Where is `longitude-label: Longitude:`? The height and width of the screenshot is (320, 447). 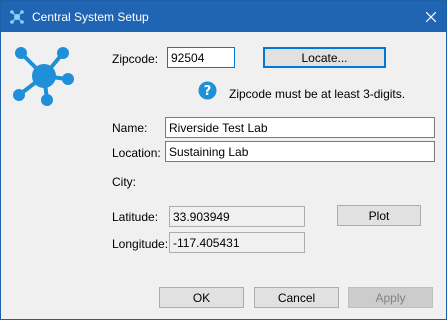
longitude-label: Longitude: is located at coordinates (140, 244).